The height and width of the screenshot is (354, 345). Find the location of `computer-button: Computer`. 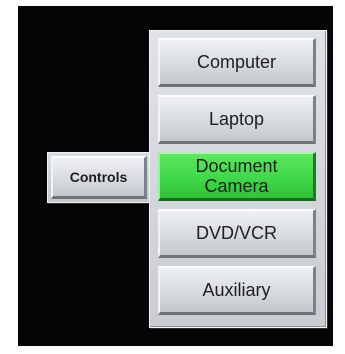

computer-button: Computer is located at coordinates (237, 62).